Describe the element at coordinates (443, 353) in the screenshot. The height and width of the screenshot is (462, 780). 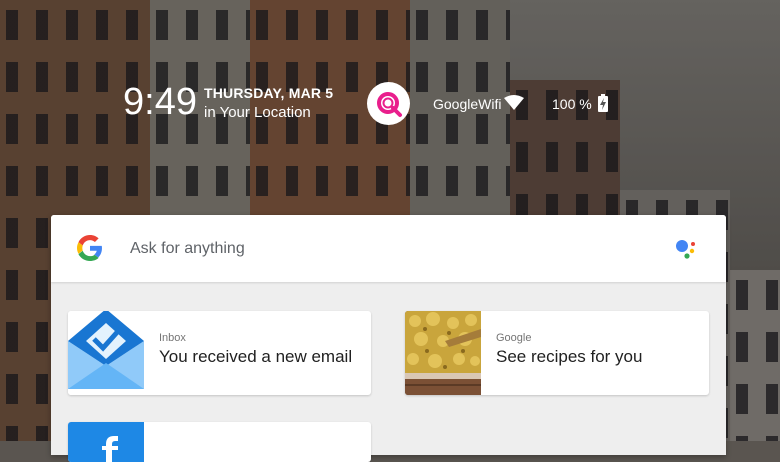
I see `recipe-food-photo` at that location.